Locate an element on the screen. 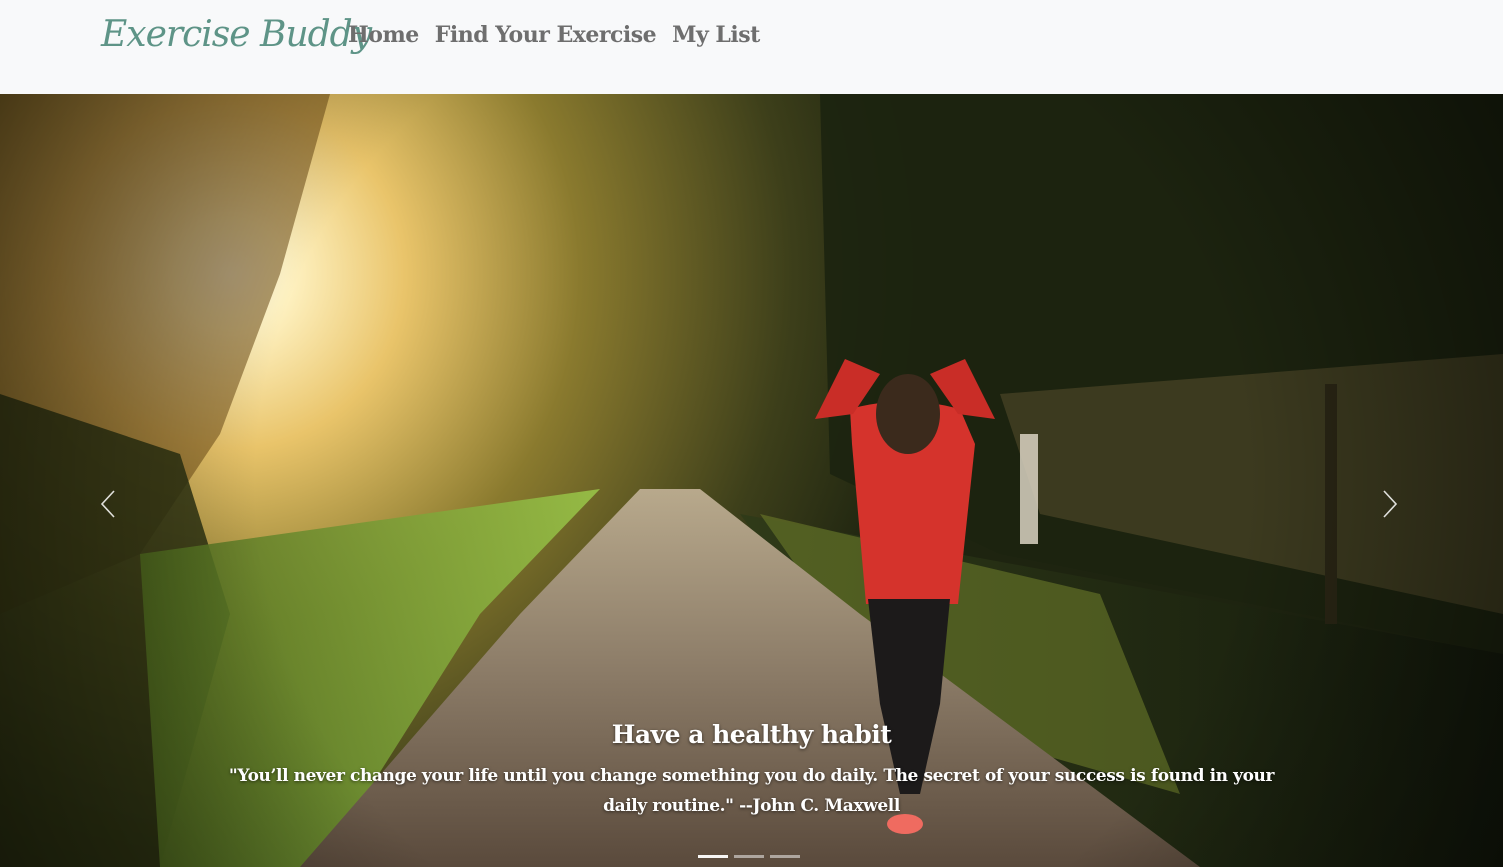 The image size is (1503, 867). chevron-left-icon is located at coordinates (107, 504).